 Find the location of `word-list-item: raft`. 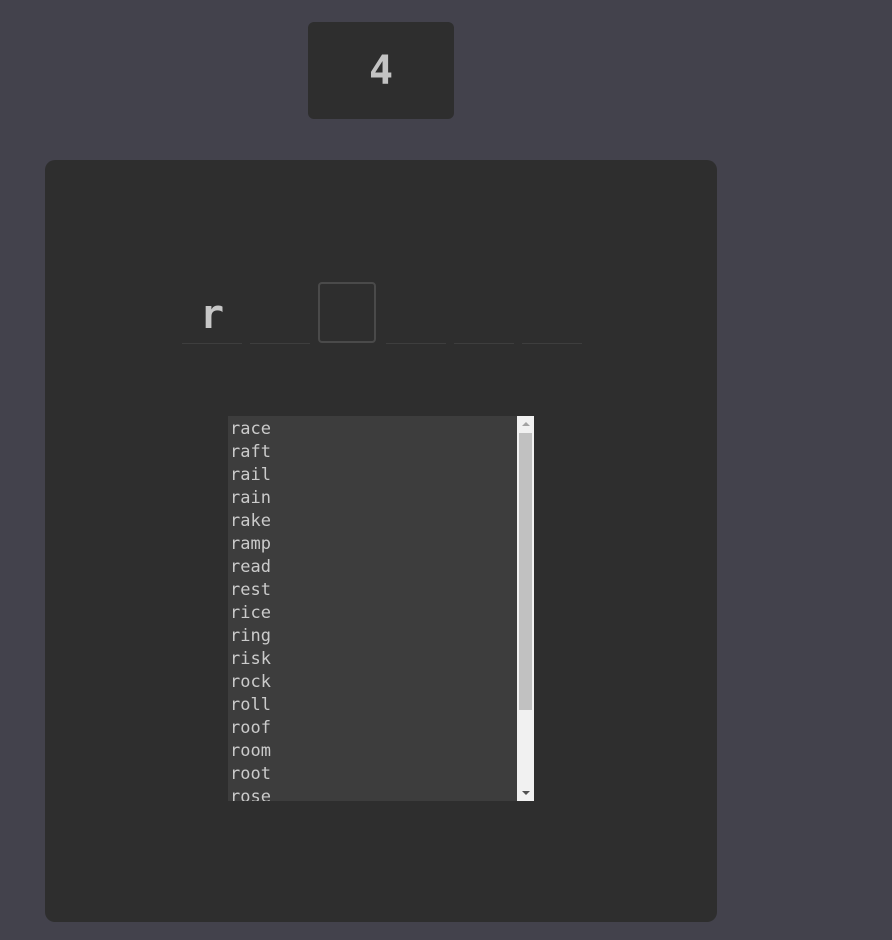

word-list-item: raft is located at coordinates (250, 452).